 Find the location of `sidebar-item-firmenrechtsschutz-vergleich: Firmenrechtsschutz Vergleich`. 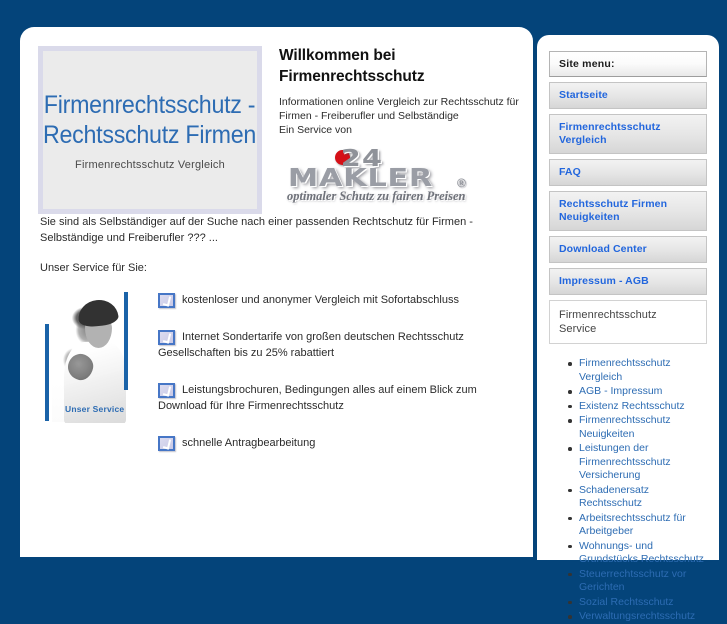

sidebar-item-firmenrechtsschutz-vergleich: Firmenrechtsschutz Vergleich is located at coordinates (628, 134).